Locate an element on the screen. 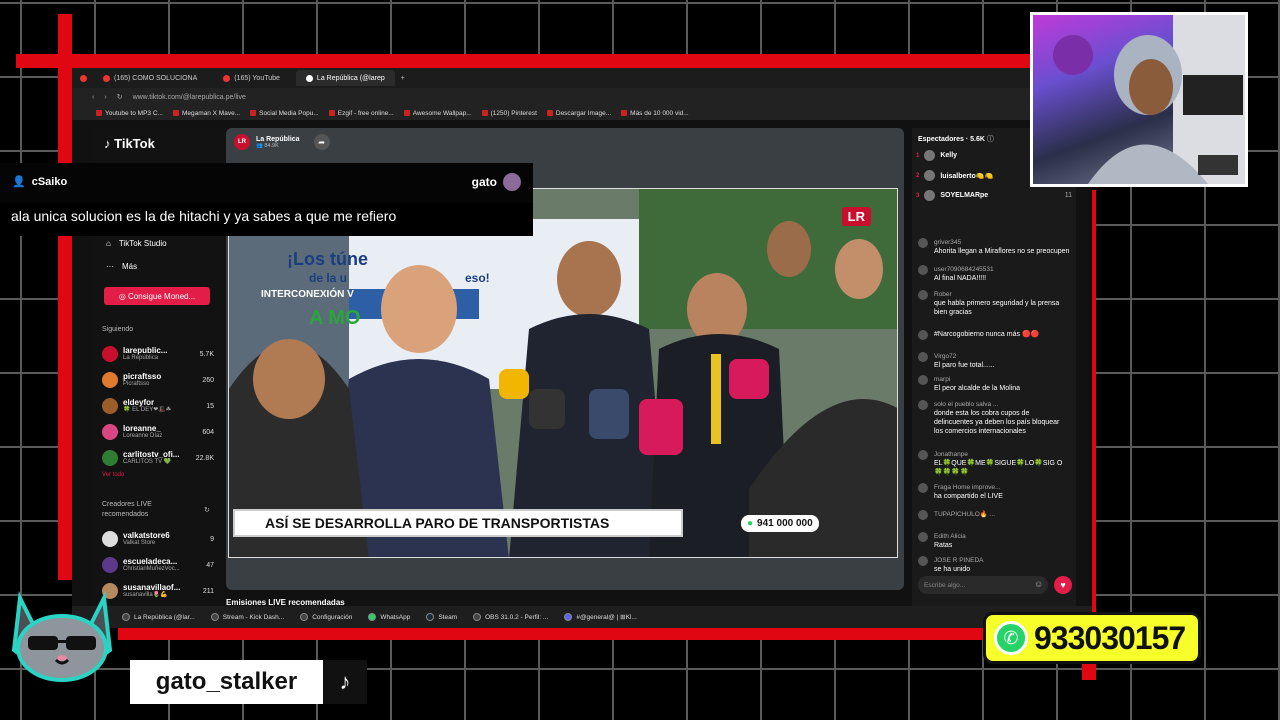 Image resolution: width=1280 pixels, height=720 pixels. overlay-streamer: gato is located at coordinates (496, 182).